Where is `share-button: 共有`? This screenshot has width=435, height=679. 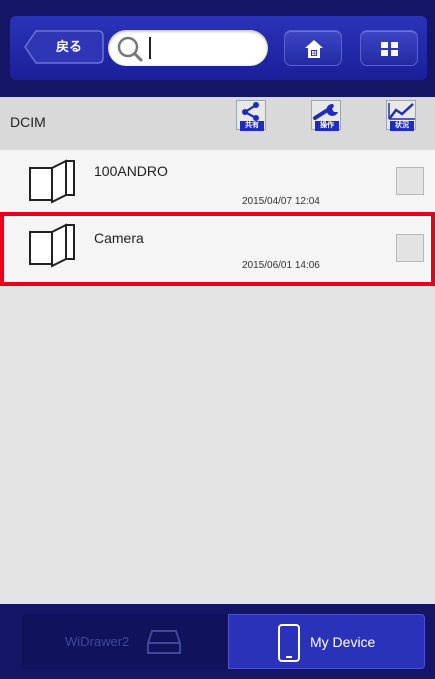
share-button: 共有 is located at coordinates (251, 115).